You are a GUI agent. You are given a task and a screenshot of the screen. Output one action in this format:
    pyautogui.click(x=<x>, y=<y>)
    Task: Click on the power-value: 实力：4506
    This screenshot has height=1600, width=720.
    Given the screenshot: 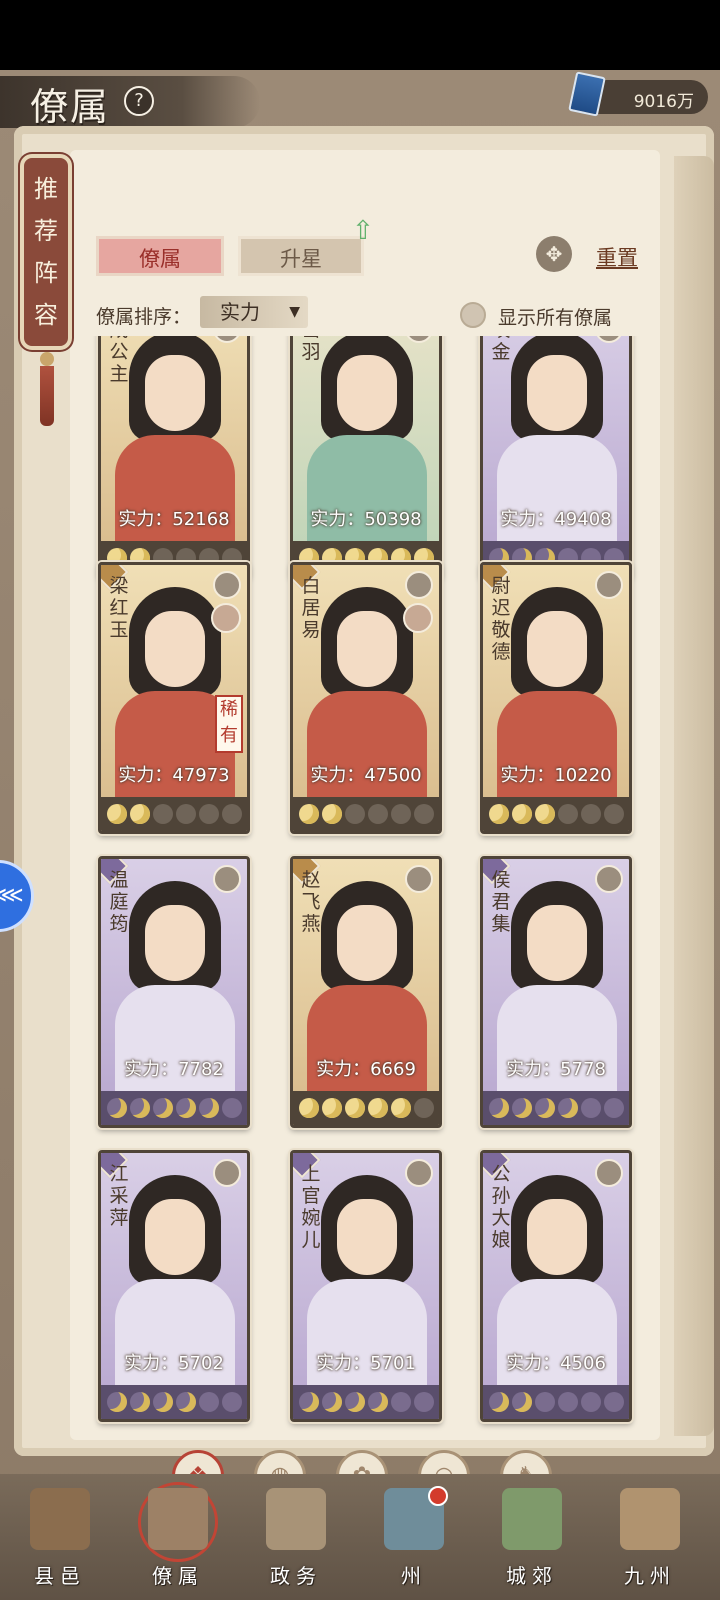 What is the action you would take?
    pyautogui.click(x=556, y=1363)
    